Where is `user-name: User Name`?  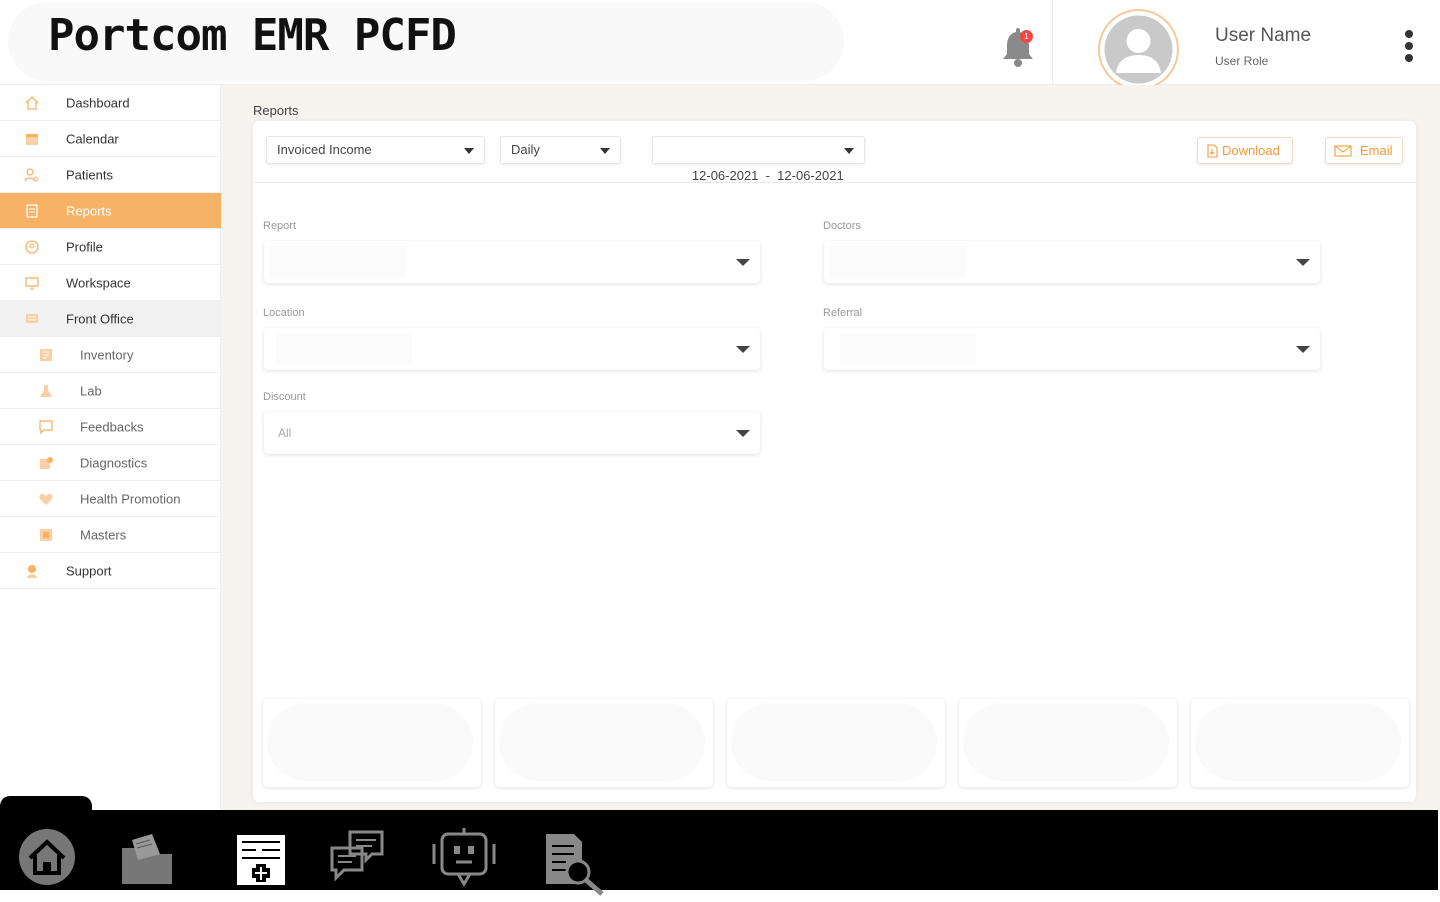
user-name: User Name is located at coordinates (1263, 35).